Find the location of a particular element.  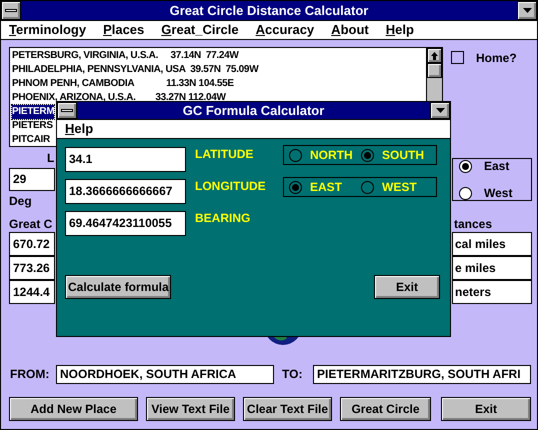

radio-label: EAST is located at coordinates (326, 187).